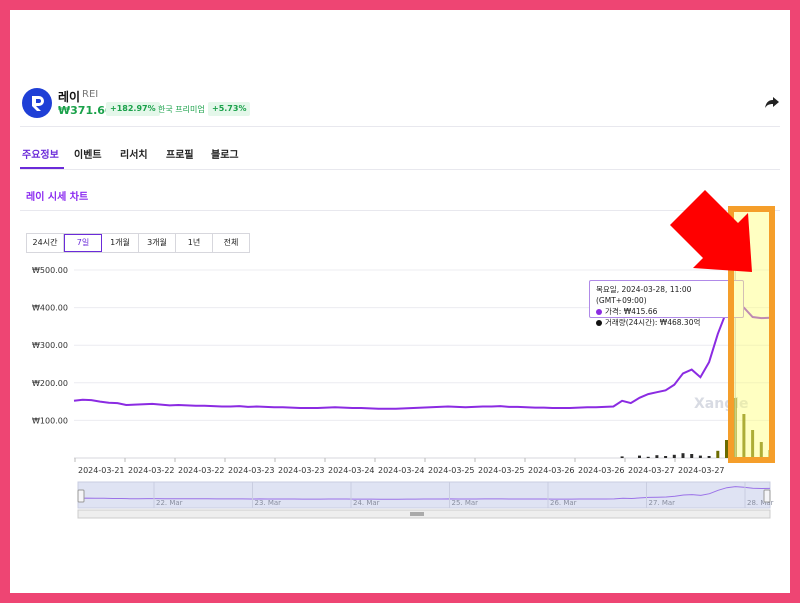 The height and width of the screenshot is (603, 800). I want to click on navigator-left-handle, so click(81, 496).